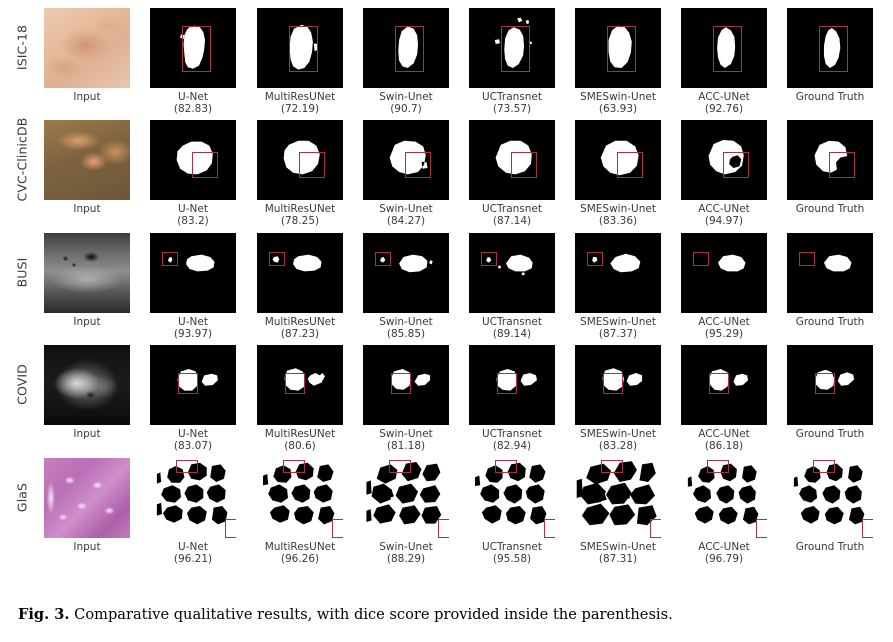 The height and width of the screenshot is (642, 893). I want to click on panel-glas-smeswinunet, so click(618, 498).